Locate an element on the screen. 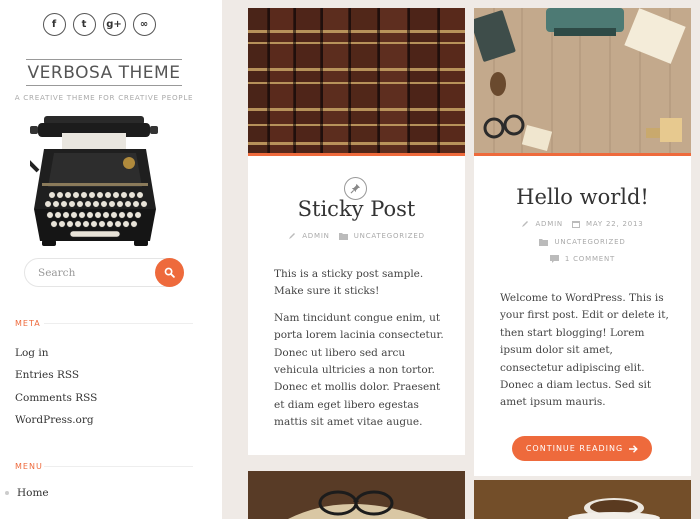 The height and width of the screenshot is (519, 700). menu-widget-title: MENU is located at coordinates (29, 466).